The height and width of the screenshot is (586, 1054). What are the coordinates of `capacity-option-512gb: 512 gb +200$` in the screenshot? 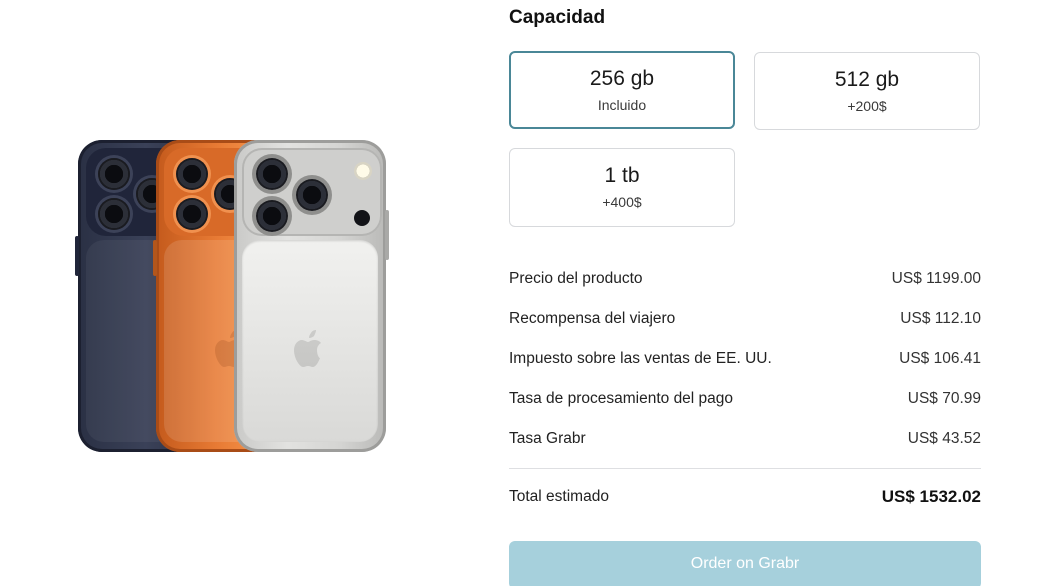 It's located at (867, 91).